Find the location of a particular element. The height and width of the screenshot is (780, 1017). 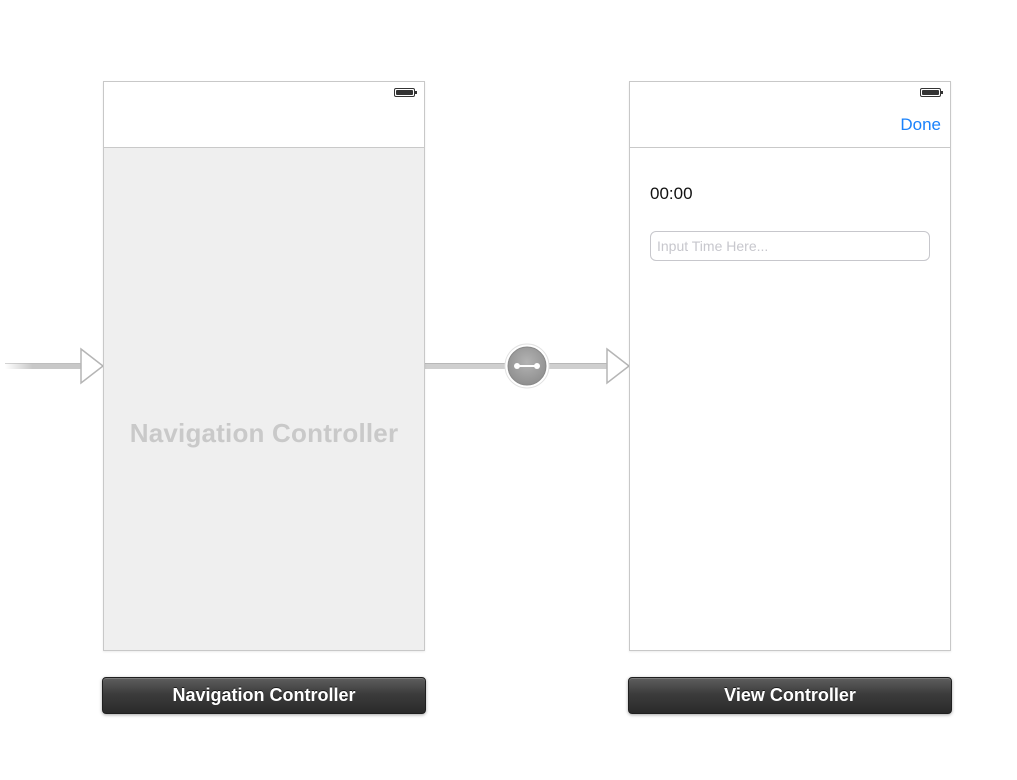

navigation-controller-scene-label: Navigation Controller is located at coordinates (264, 695).